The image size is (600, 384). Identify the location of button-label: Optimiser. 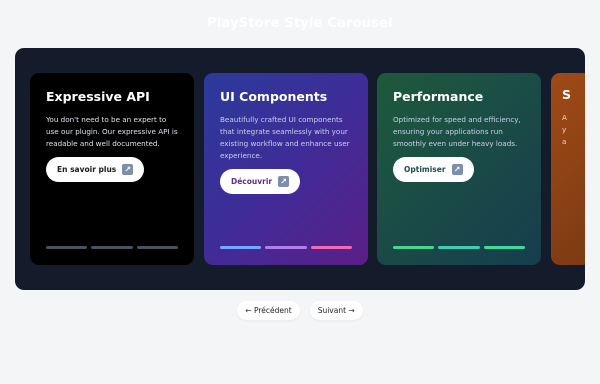
(425, 169).